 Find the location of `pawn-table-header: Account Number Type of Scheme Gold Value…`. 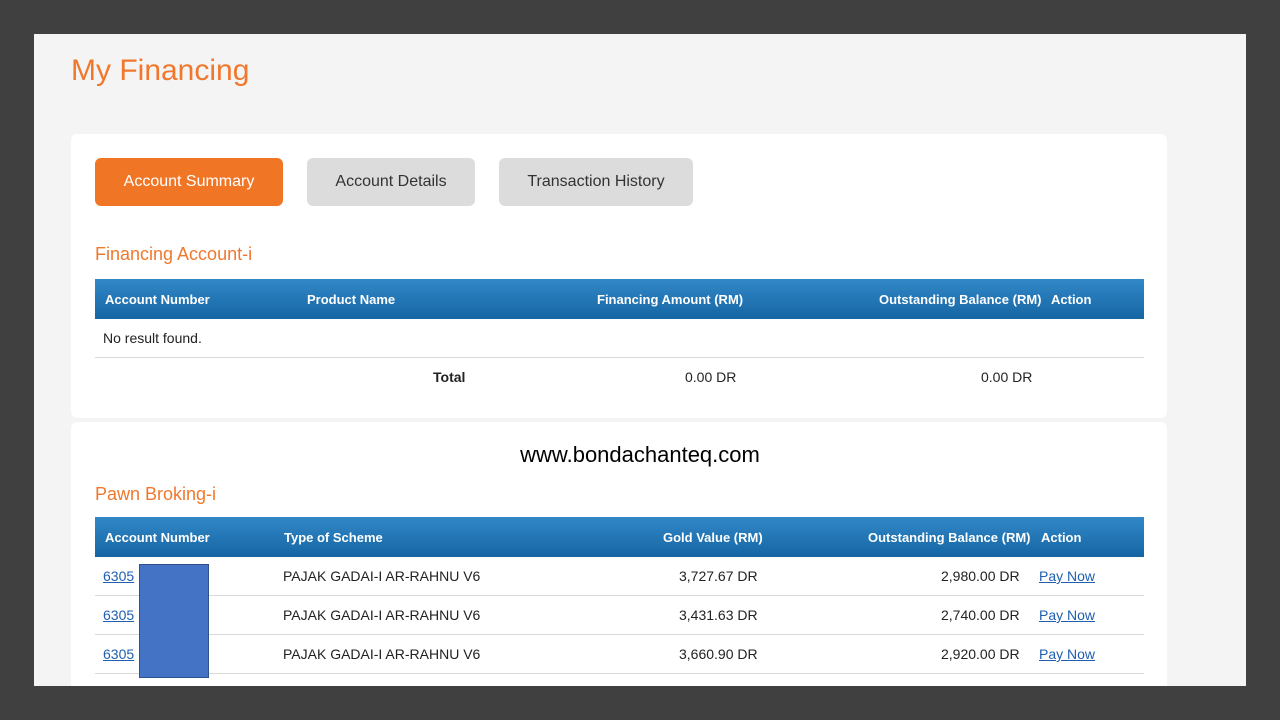

pawn-table-header: Account Number Type of Scheme Gold Value… is located at coordinates (619, 537).